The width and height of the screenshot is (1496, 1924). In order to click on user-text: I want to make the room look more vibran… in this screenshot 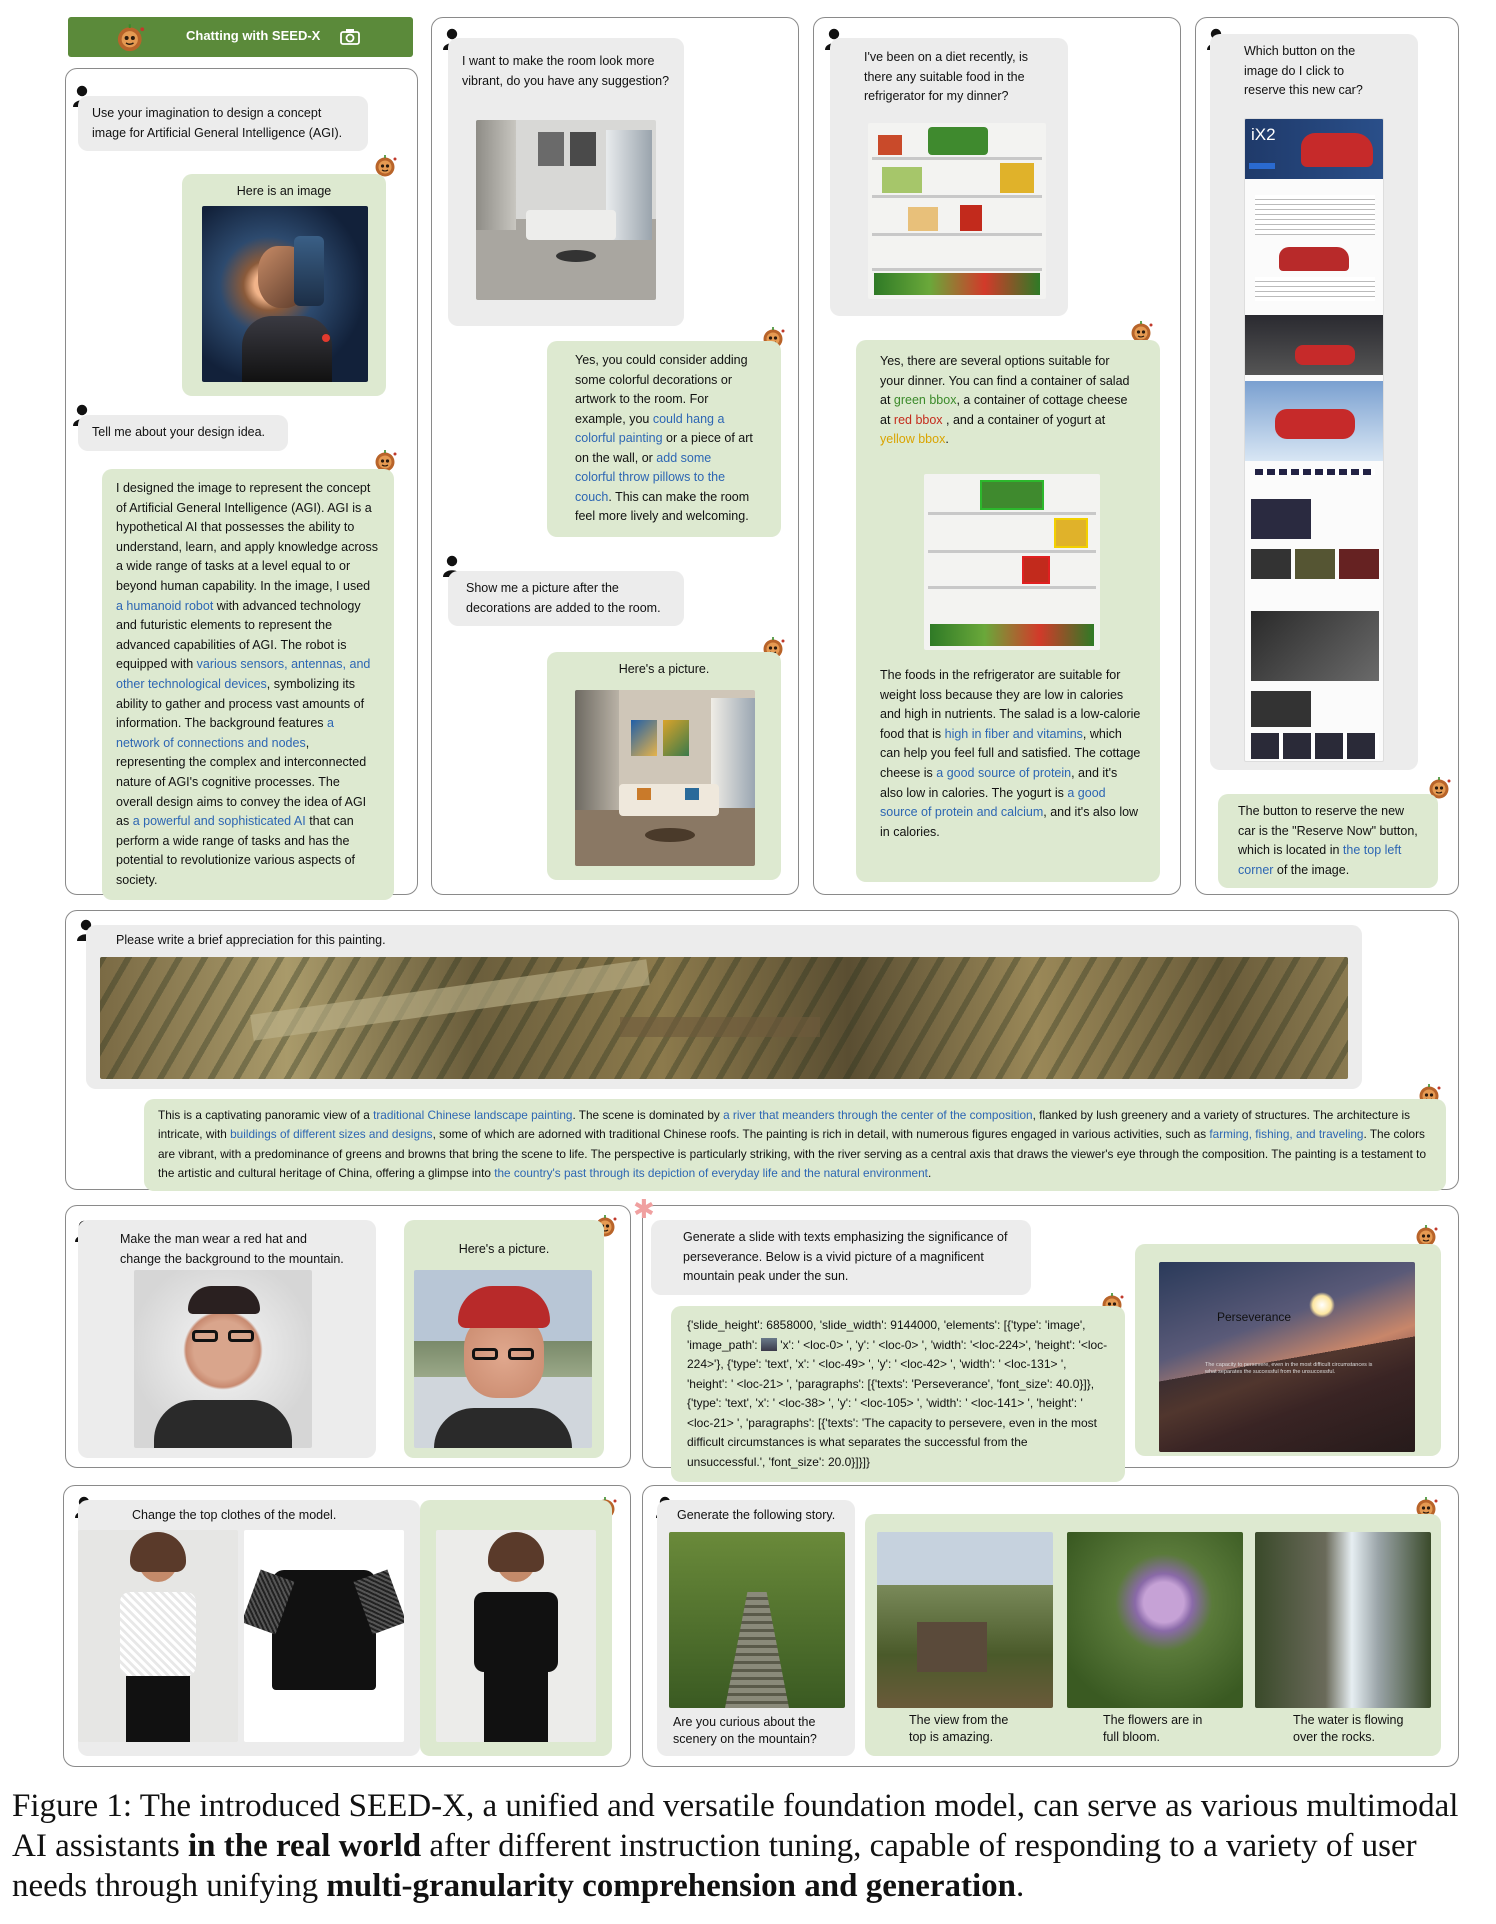, I will do `click(566, 71)`.